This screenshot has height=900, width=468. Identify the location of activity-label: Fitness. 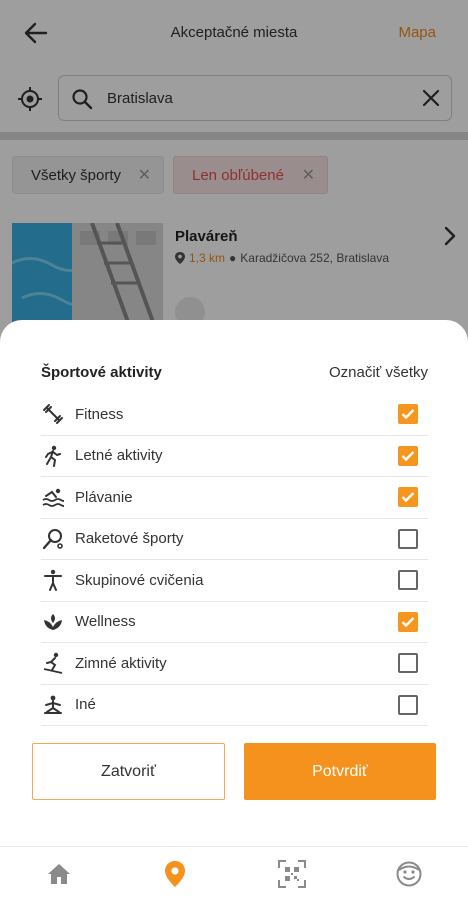
(99, 414).